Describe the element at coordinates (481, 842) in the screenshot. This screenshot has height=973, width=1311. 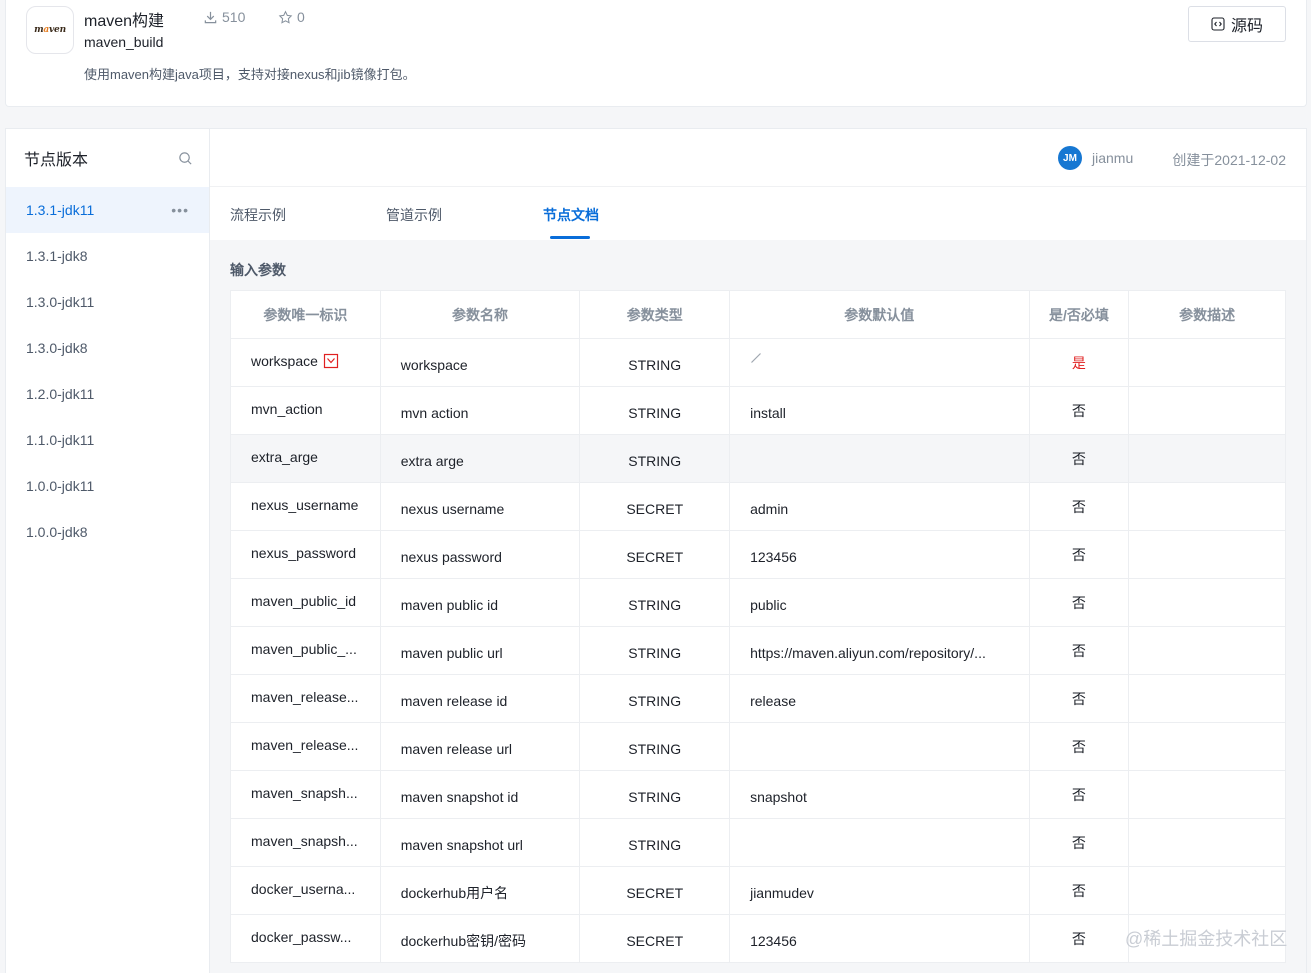
I see `param-name: maven snapshot url` at that location.